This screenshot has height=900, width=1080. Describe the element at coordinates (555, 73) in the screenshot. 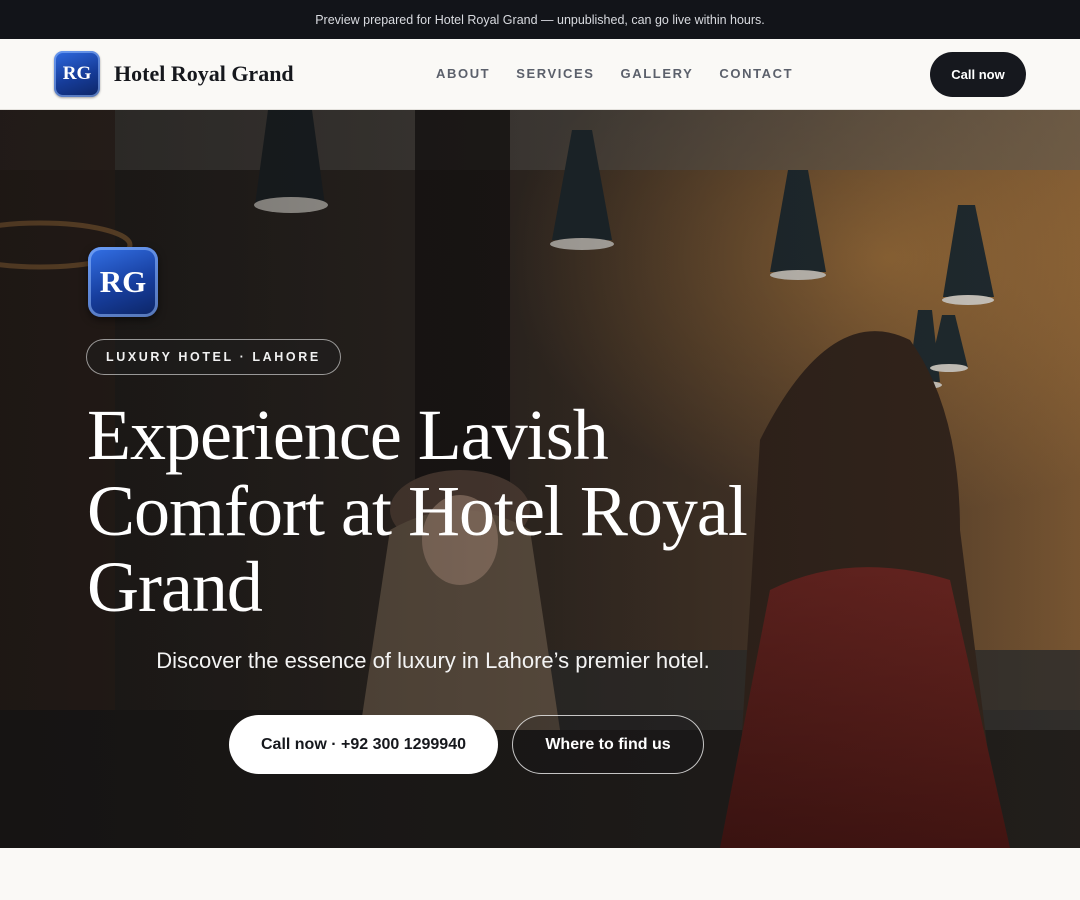

I see `nav-link-services: SERVICES` at that location.